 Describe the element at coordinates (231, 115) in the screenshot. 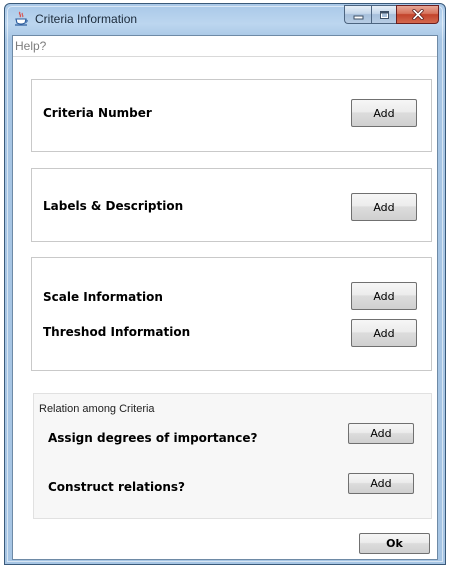

I see `criteria-number-panel: Criteria Number Add` at that location.